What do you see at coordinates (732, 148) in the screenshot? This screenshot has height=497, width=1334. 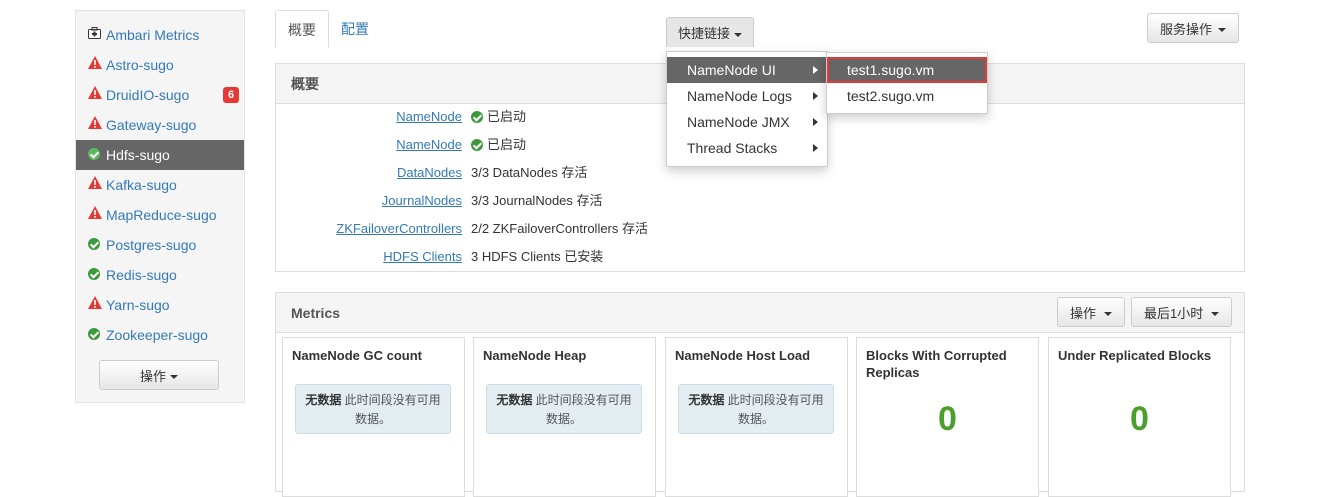 I see `menu-item-label: Thread Stacks` at bounding box center [732, 148].